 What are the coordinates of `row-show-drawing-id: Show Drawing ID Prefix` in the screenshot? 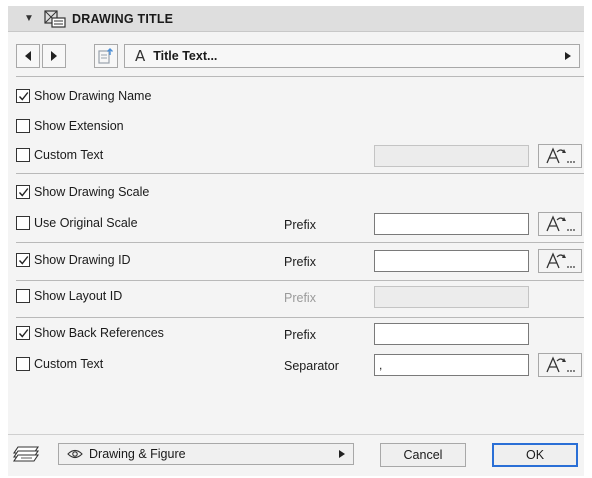 It's located at (296, 261).